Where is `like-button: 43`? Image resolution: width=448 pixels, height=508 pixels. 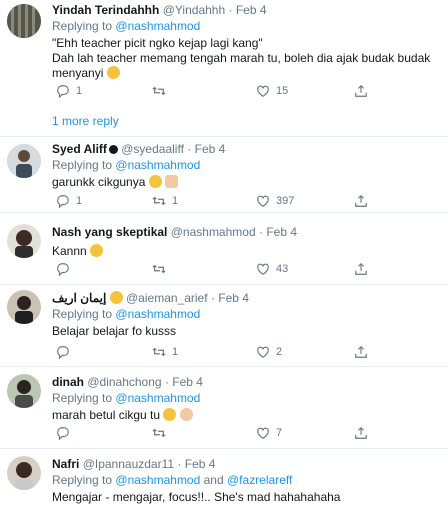 like-button: 43 is located at coordinates (272, 269).